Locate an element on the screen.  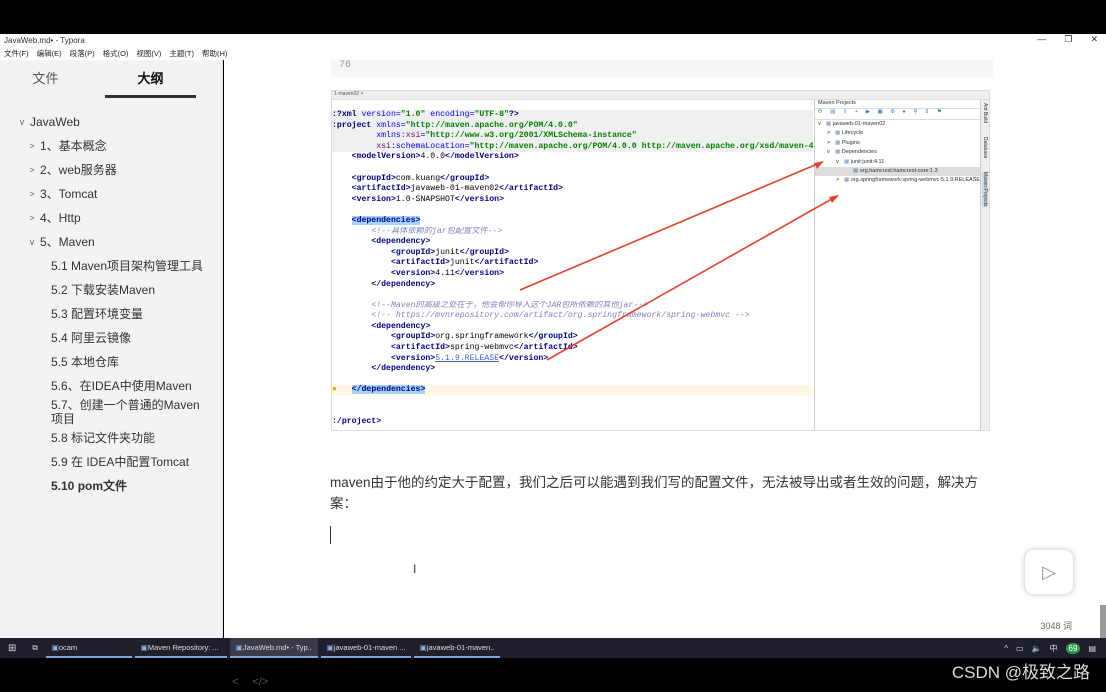
outline-item: 5.9 在 IDEA中配置Tomcat is located at coordinates (111, 462).